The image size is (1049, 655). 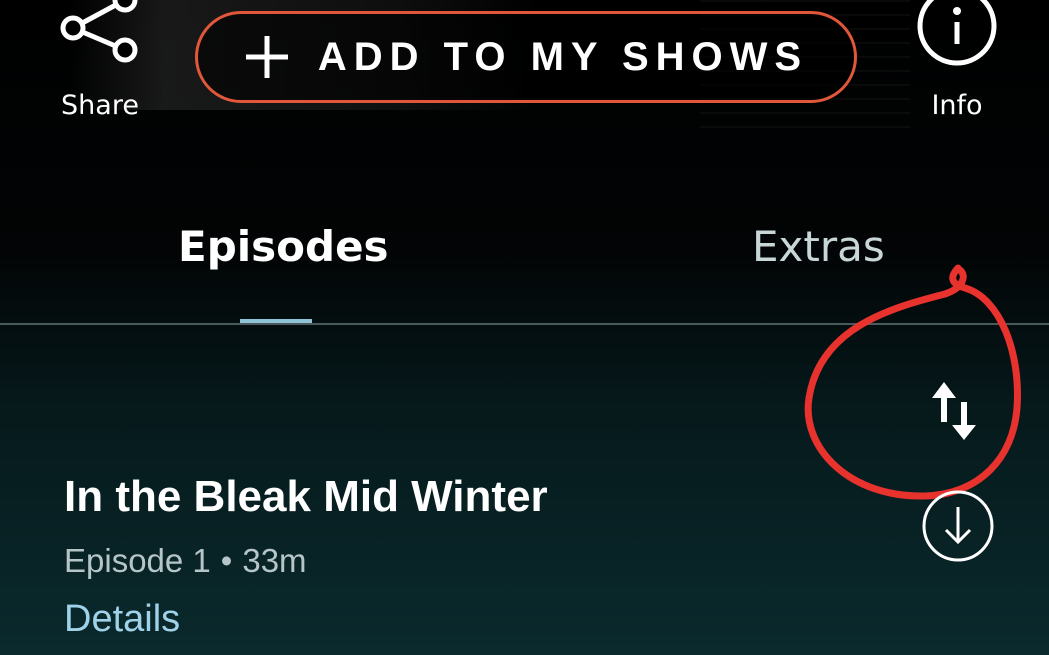 I want to click on sort-icon, so click(x=954, y=411).